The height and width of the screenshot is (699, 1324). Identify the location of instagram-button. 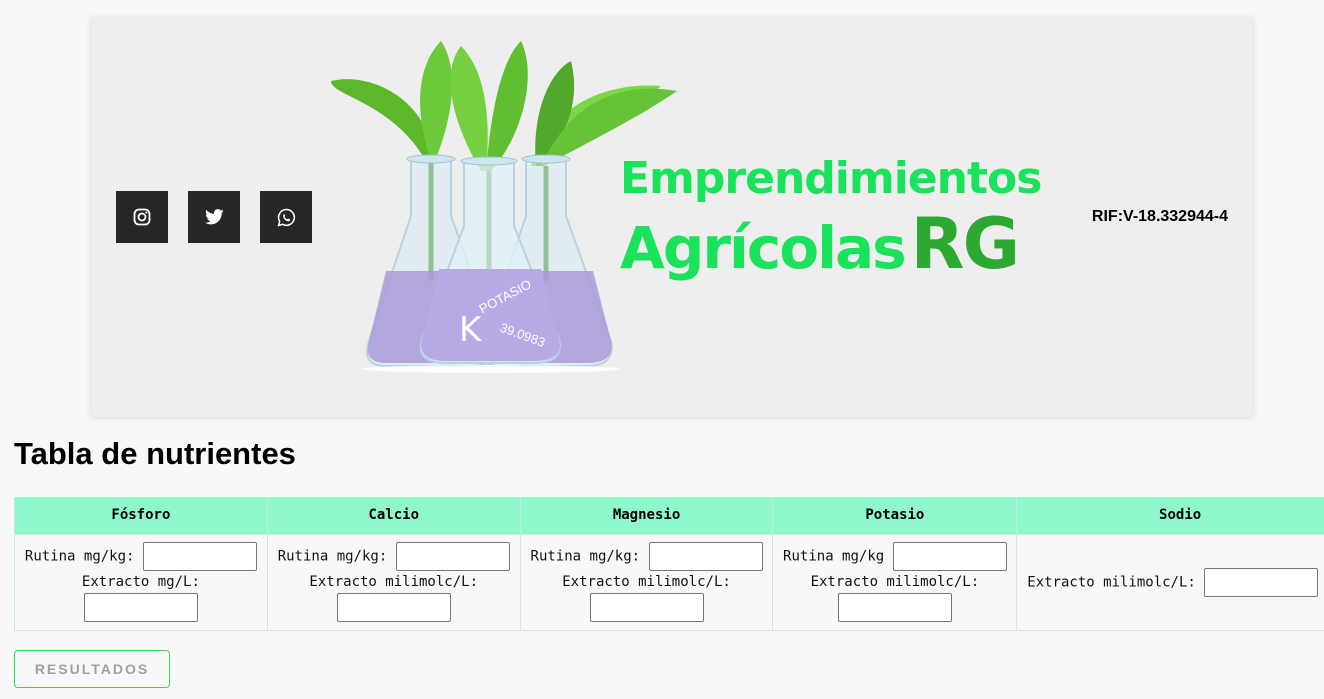
(142, 217).